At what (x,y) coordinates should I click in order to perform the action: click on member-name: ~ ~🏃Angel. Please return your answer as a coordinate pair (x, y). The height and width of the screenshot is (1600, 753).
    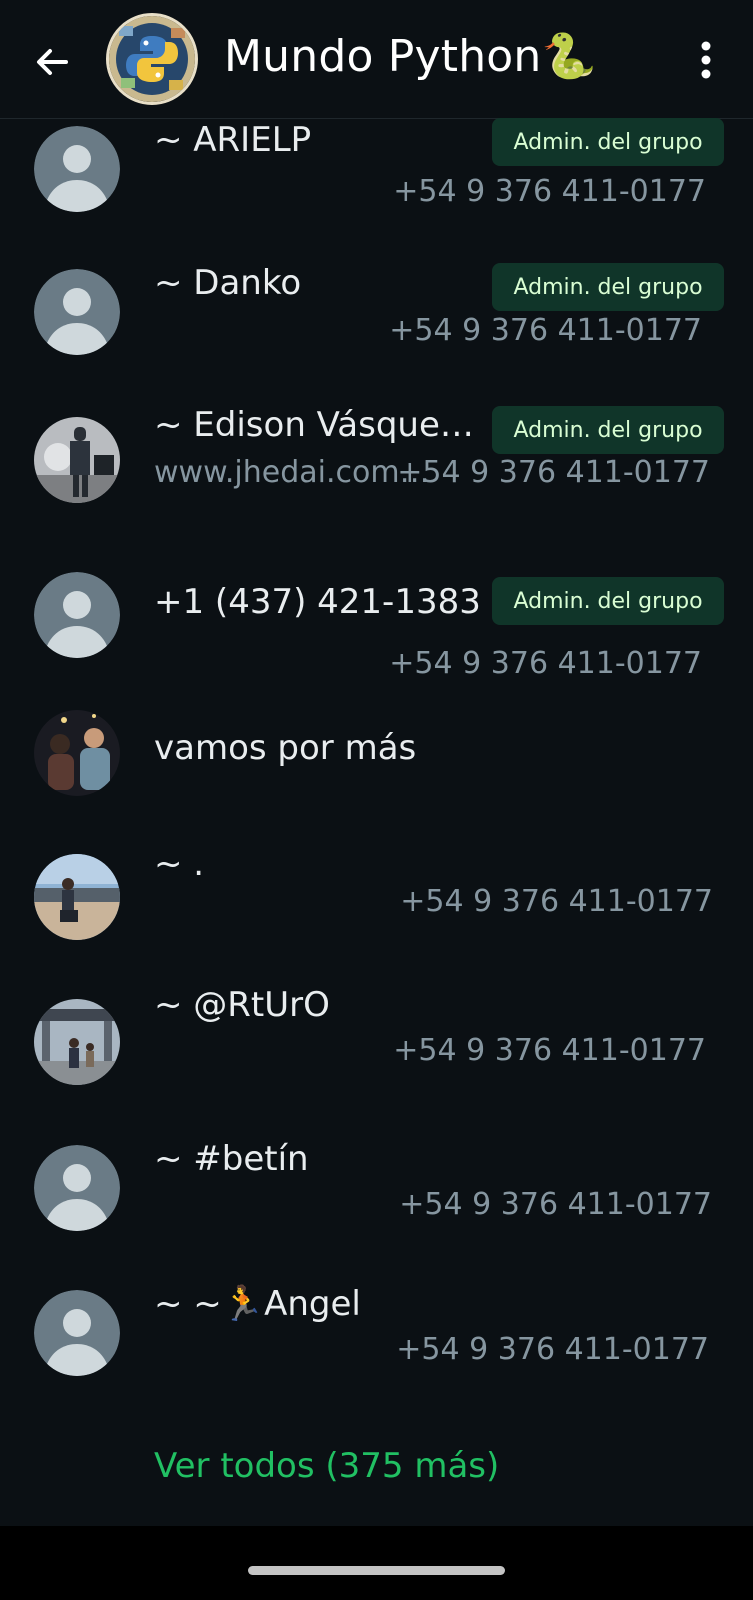
    Looking at the image, I should click on (257, 1304).